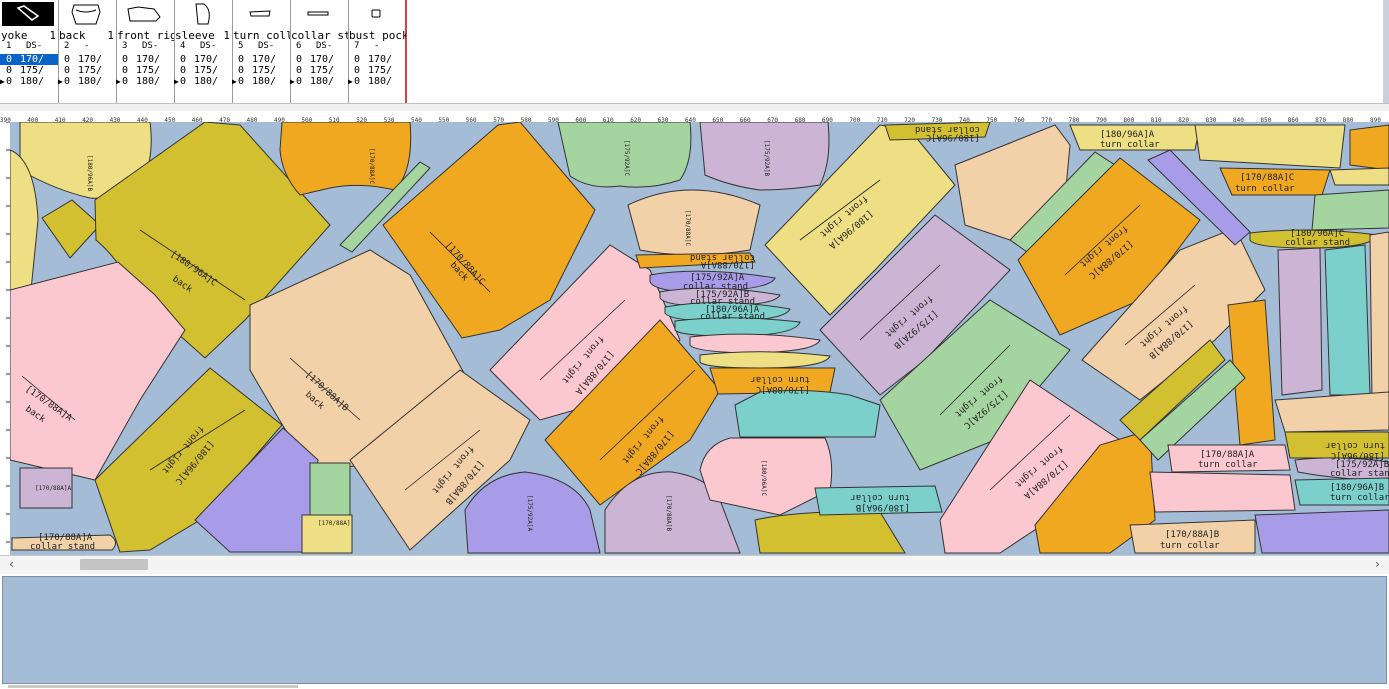 This screenshot has width=1389, height=689. Describe the element at coordinates (14, 35) in the screenshot. I see `piece-name: yoke` at that location.